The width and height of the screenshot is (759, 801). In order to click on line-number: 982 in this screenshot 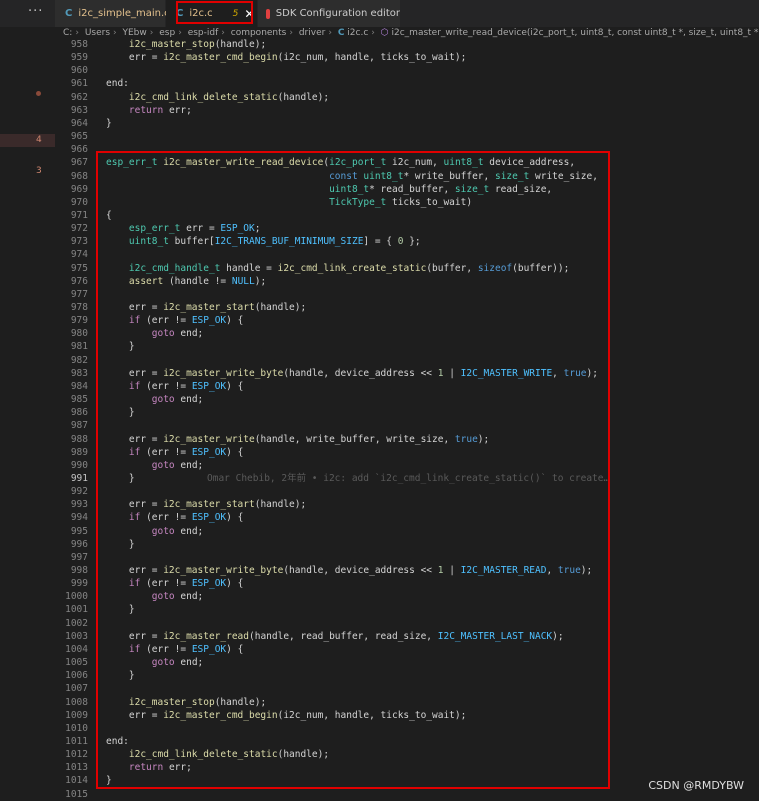, I will do `click(79, 360)`.